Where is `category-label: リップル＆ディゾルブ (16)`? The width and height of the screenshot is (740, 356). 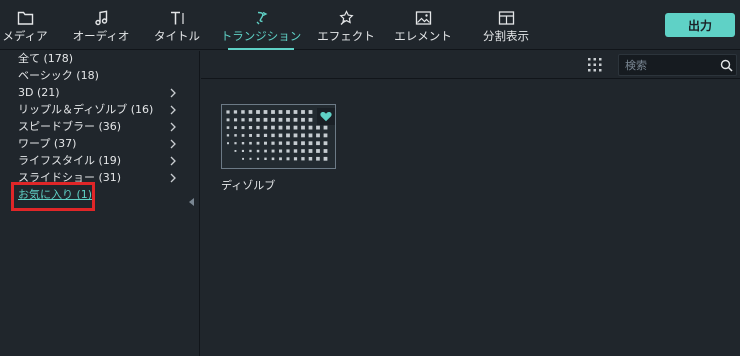
category-label: リップル＆ディゾルブ (16) is located at coordinates (86, 109).